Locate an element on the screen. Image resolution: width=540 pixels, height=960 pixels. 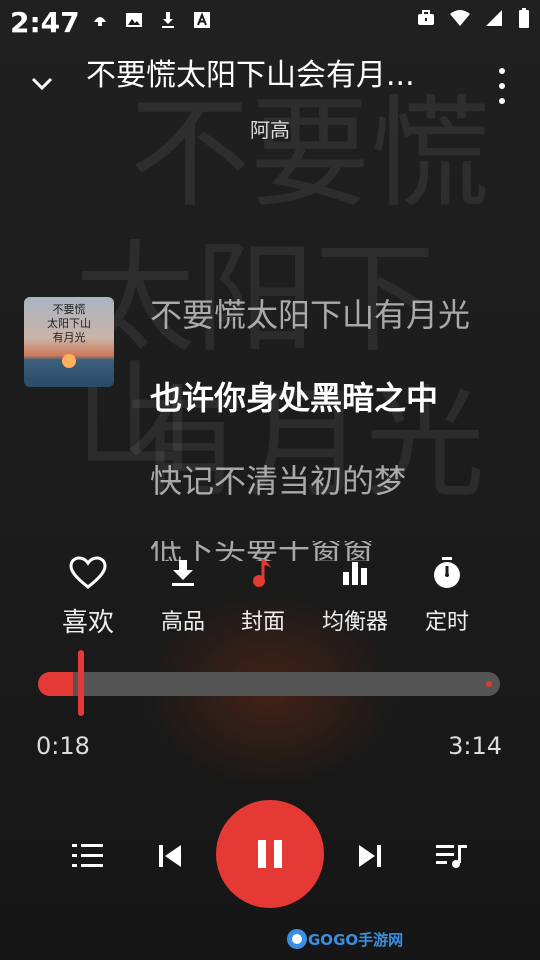
music-note-icon is located at coordinates (262, 573).